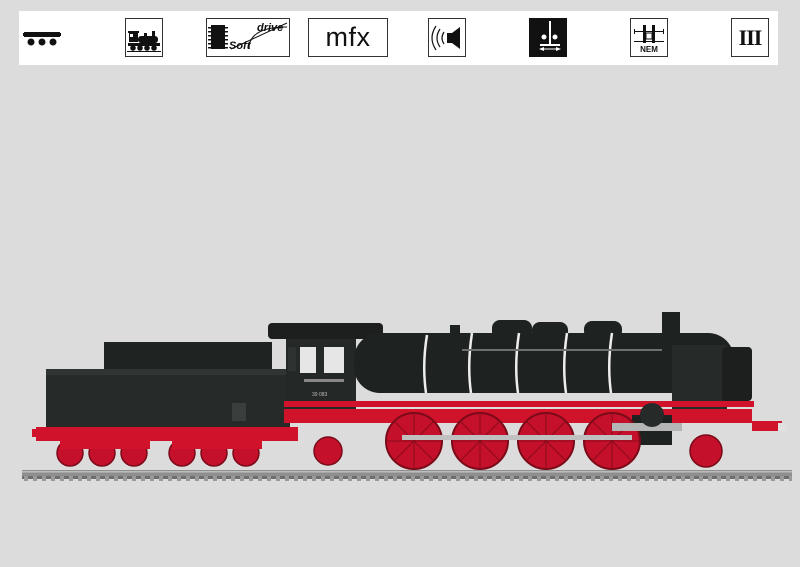 The width and height of the screenshot is (800, 567). Describe the element at coordinates (240, 46) in the screenshot. I see `soft-label: Soft` at that location.